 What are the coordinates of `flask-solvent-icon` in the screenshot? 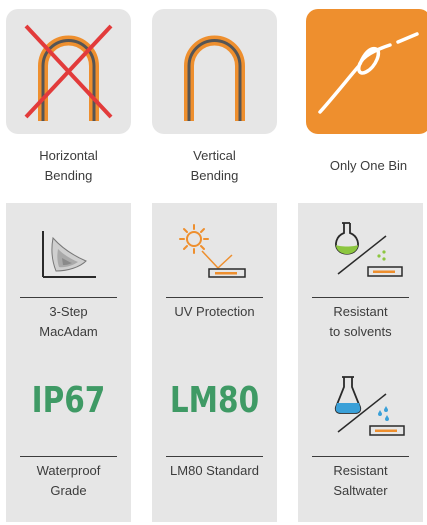 It's located at (369, 249).